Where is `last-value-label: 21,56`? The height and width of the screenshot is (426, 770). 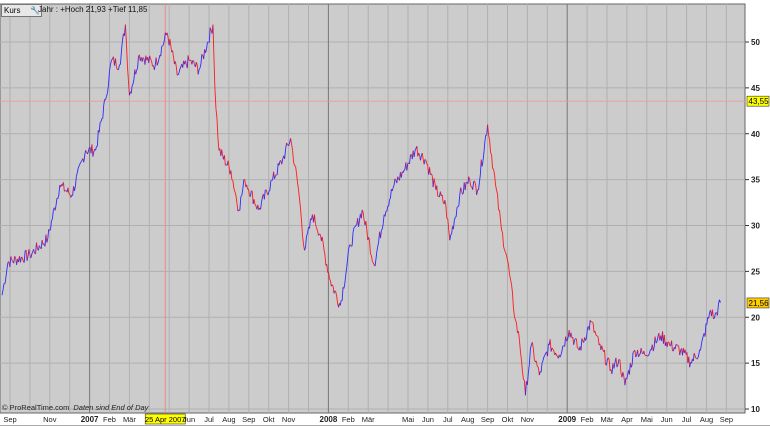
last-value-label: 21,56 is located at coordinates (759, 303).